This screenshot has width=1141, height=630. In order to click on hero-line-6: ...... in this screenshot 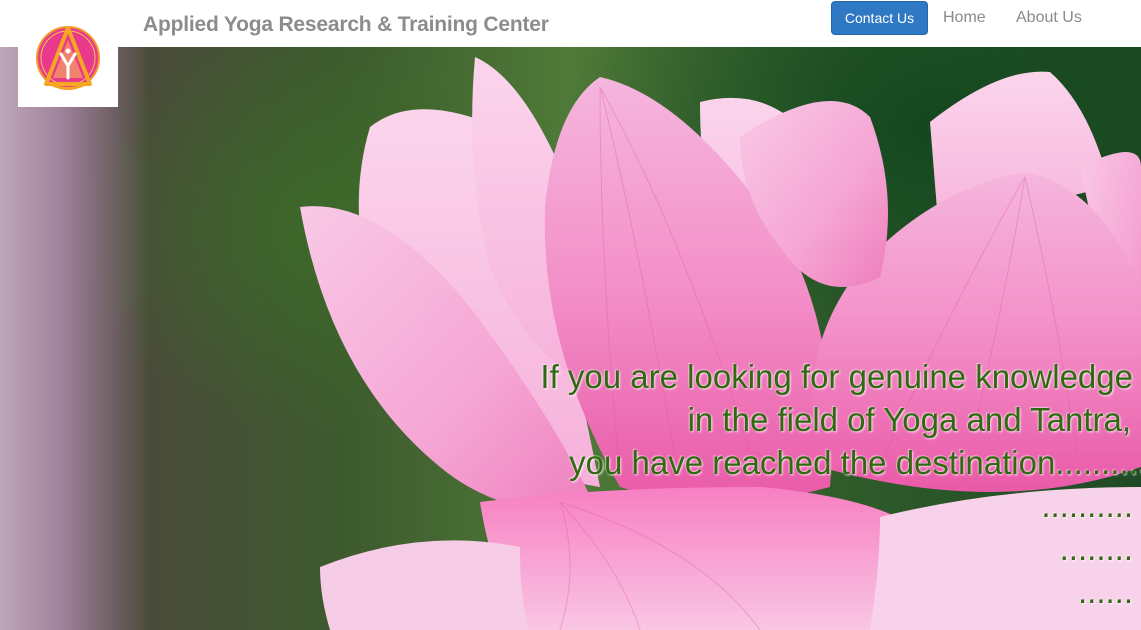, I will do `click(1105, 591)`.